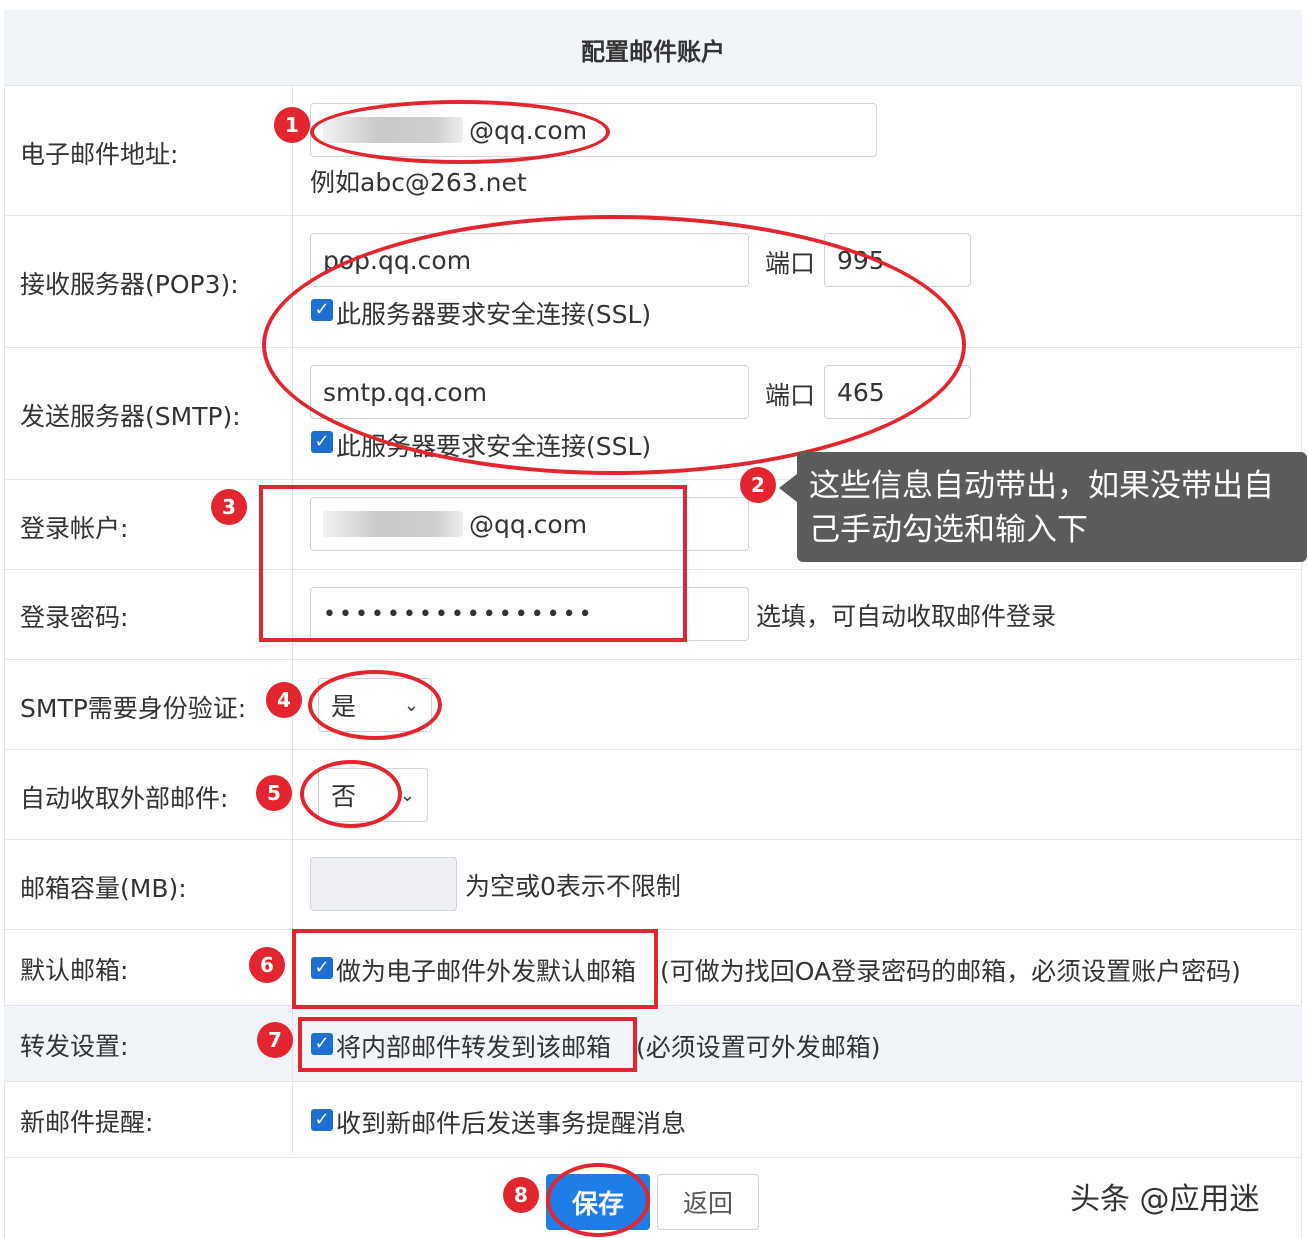 The height and width of the screenshot is (1238, 1308). What do you see at coordinates (322, 442) in the screenshot?
I see `smtp-ssl-checkbox: ✓` at bounding box center [322, 442].